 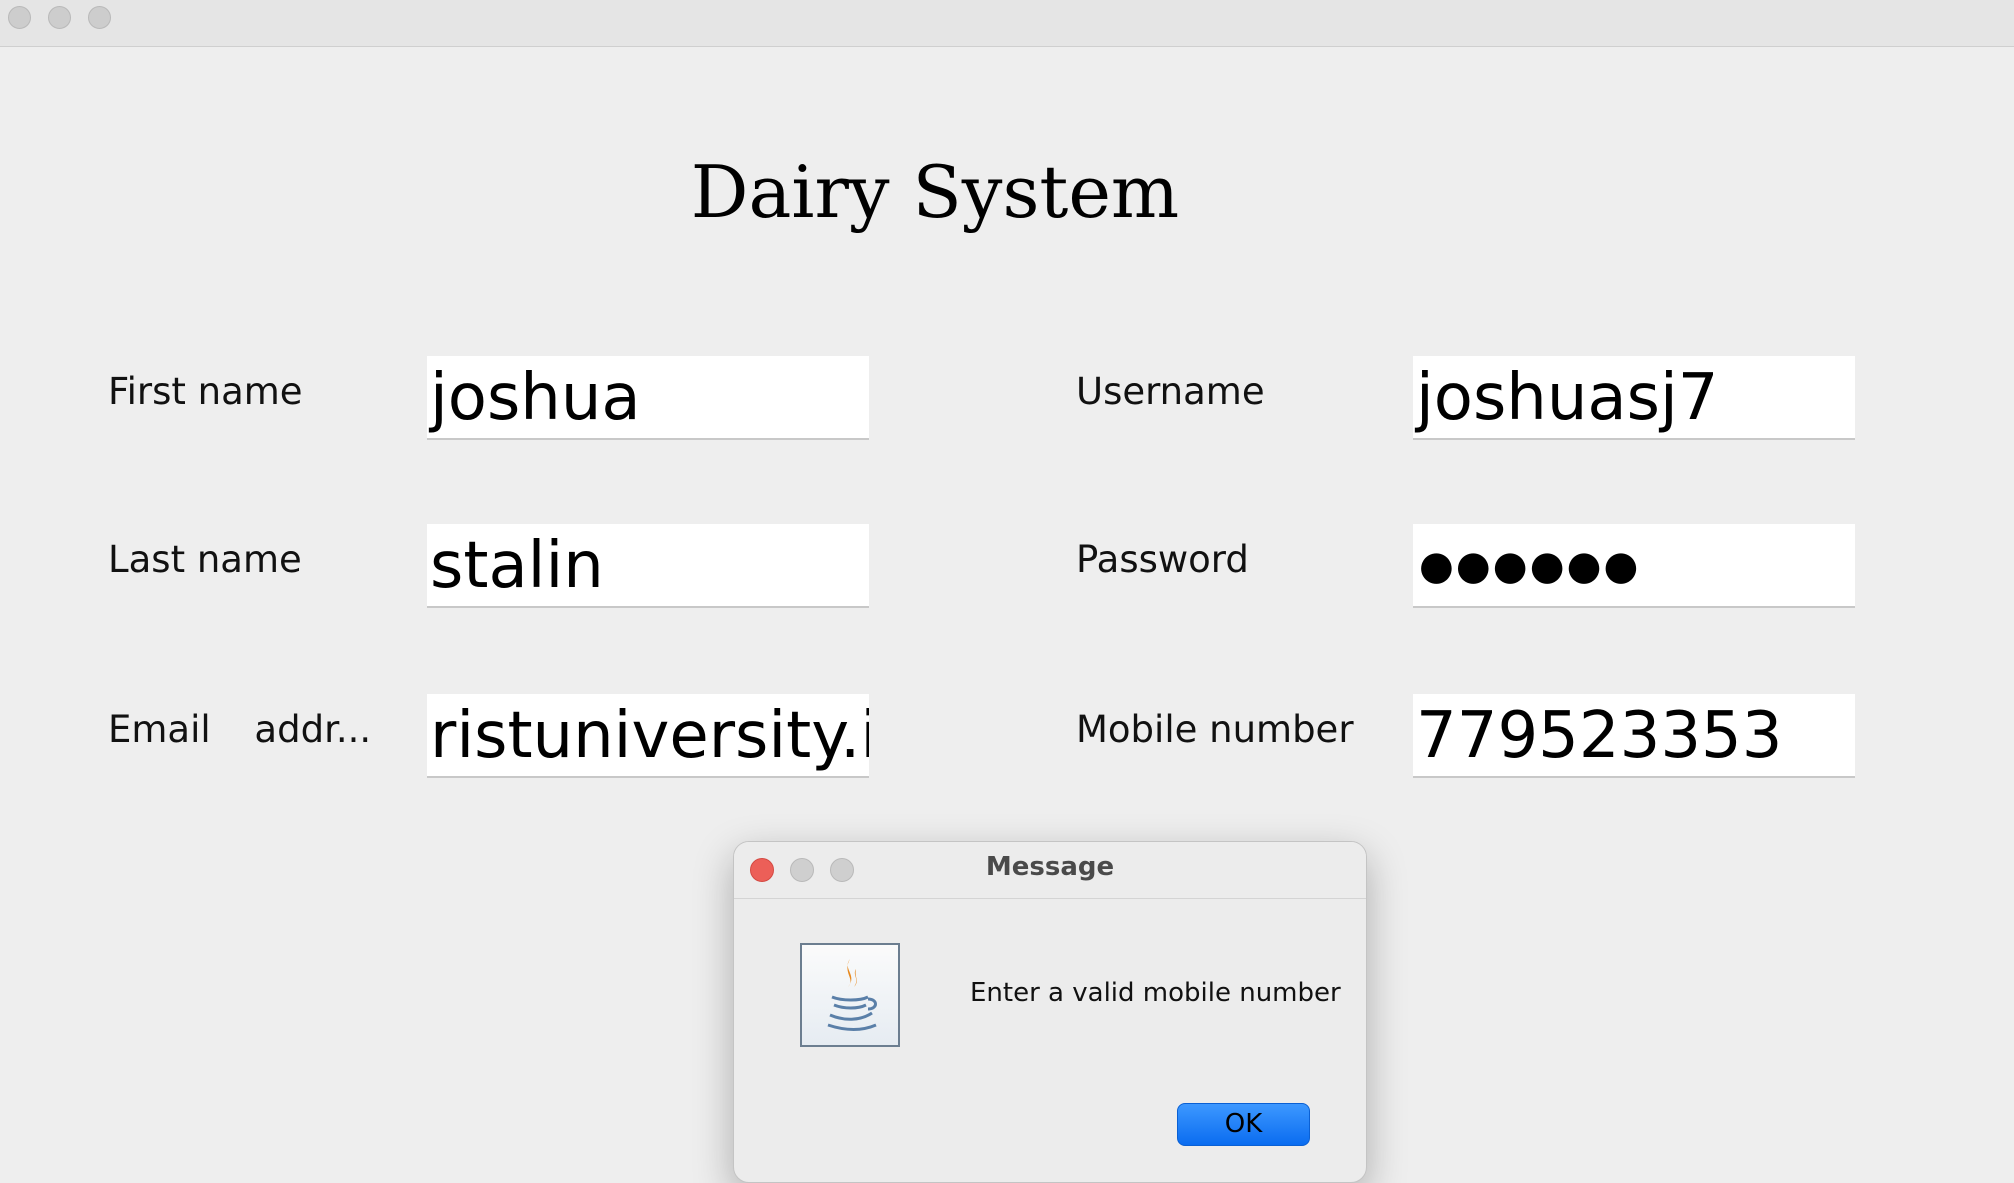 I want to click on username-label: Username, so click(x=1170, y=391).